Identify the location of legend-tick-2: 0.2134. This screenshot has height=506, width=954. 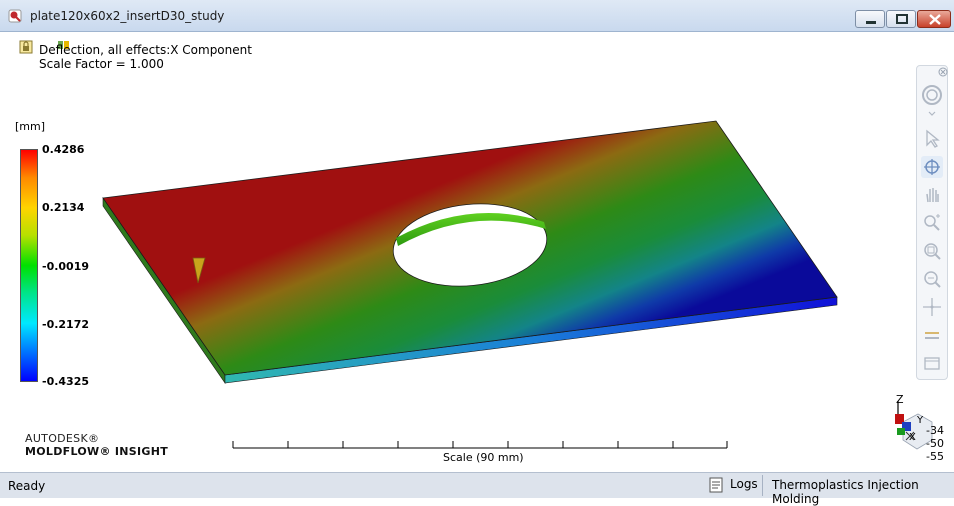
(63, 207).